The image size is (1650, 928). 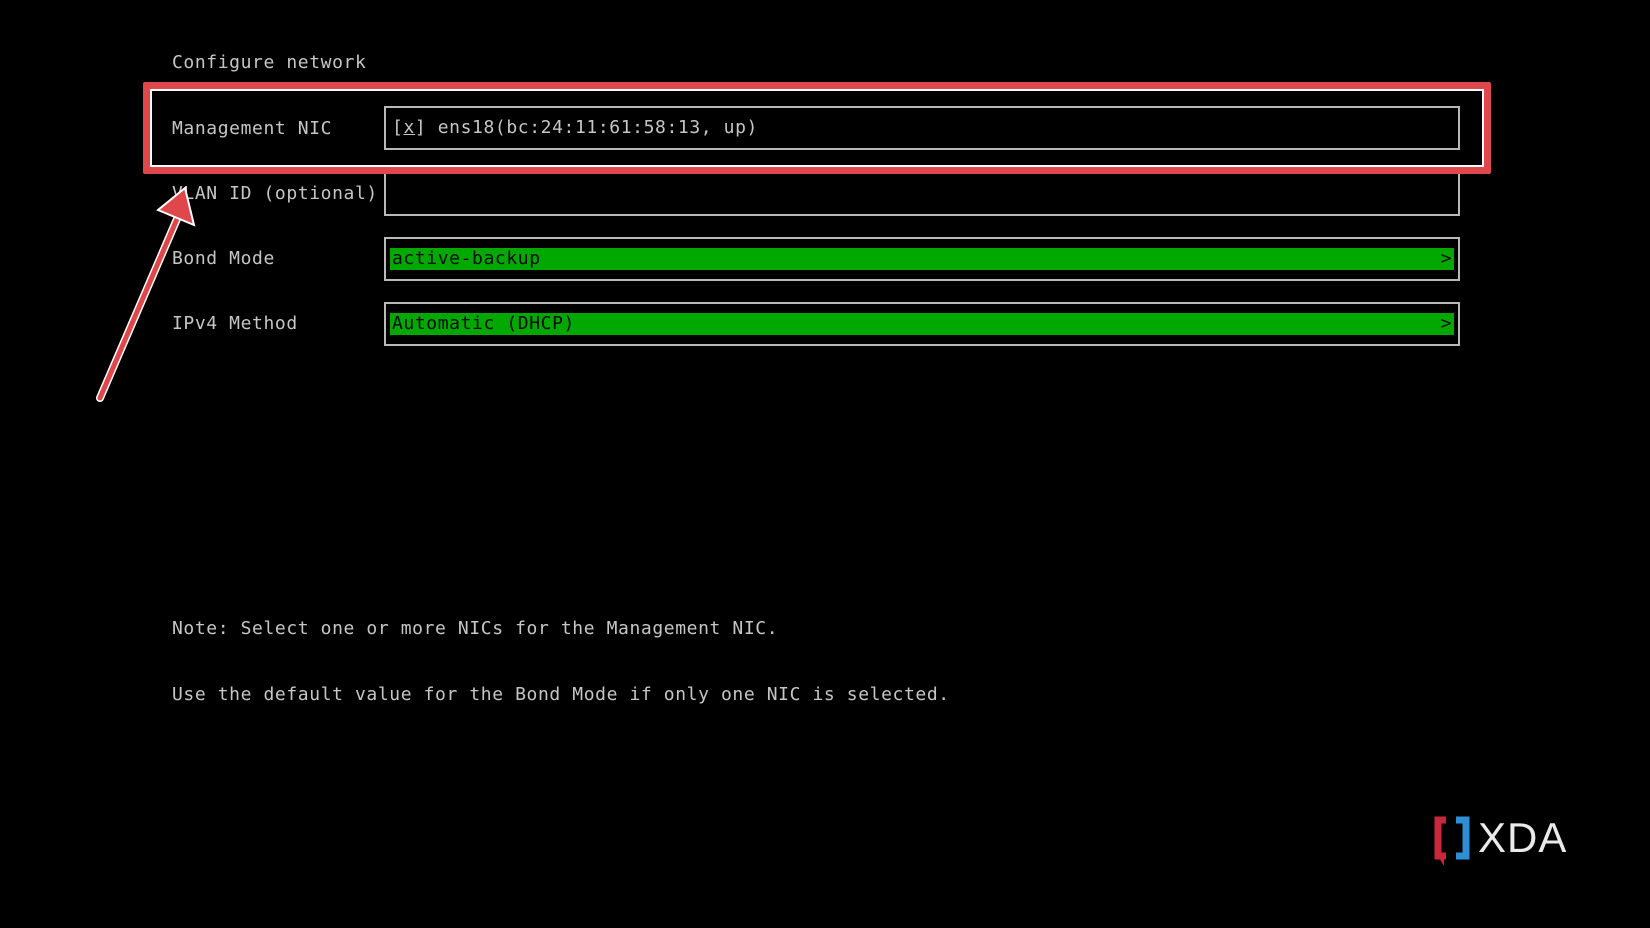 I want to click on vlan-id-field, so click(x=922, y=194).